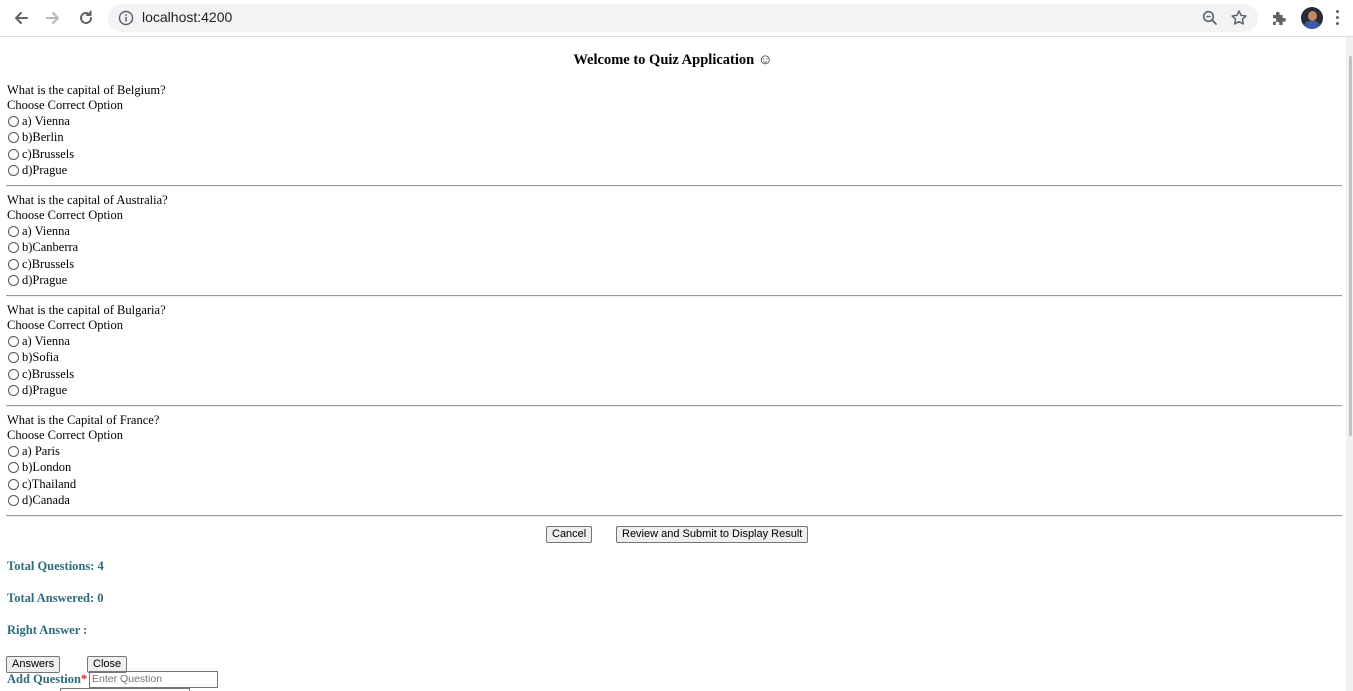  What do you see at coordinates (86, 310) in the screenshot?
I see `question-text: What is the capital of Bulgaria?` at bounding box center [86, 310].